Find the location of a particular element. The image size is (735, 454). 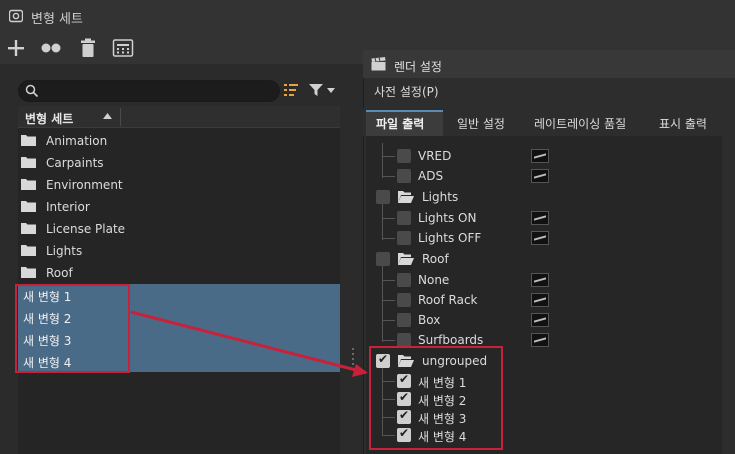

folder-label: Carpaints is located at coordinates (75, 163).